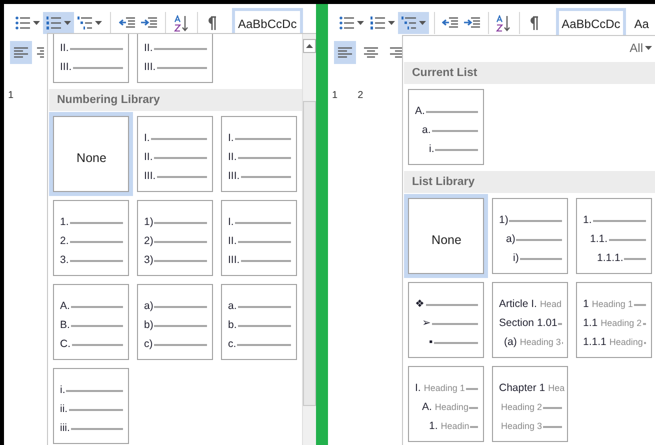 The width and height of the screenshot is (655, 445). Describe the element at coordinates (599, 239) in the screenshot. I see `list-marker: 1.1.` at that location.